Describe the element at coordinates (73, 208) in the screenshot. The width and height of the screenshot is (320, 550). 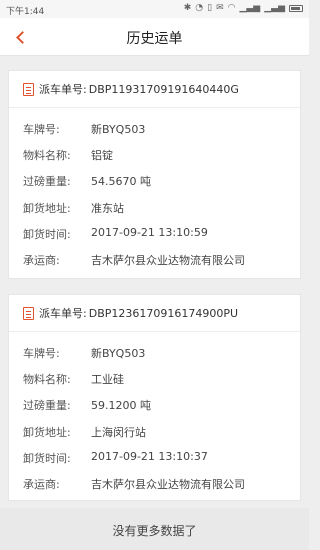
I see `field-row-address: 卸货地址: 准东站` at that location.